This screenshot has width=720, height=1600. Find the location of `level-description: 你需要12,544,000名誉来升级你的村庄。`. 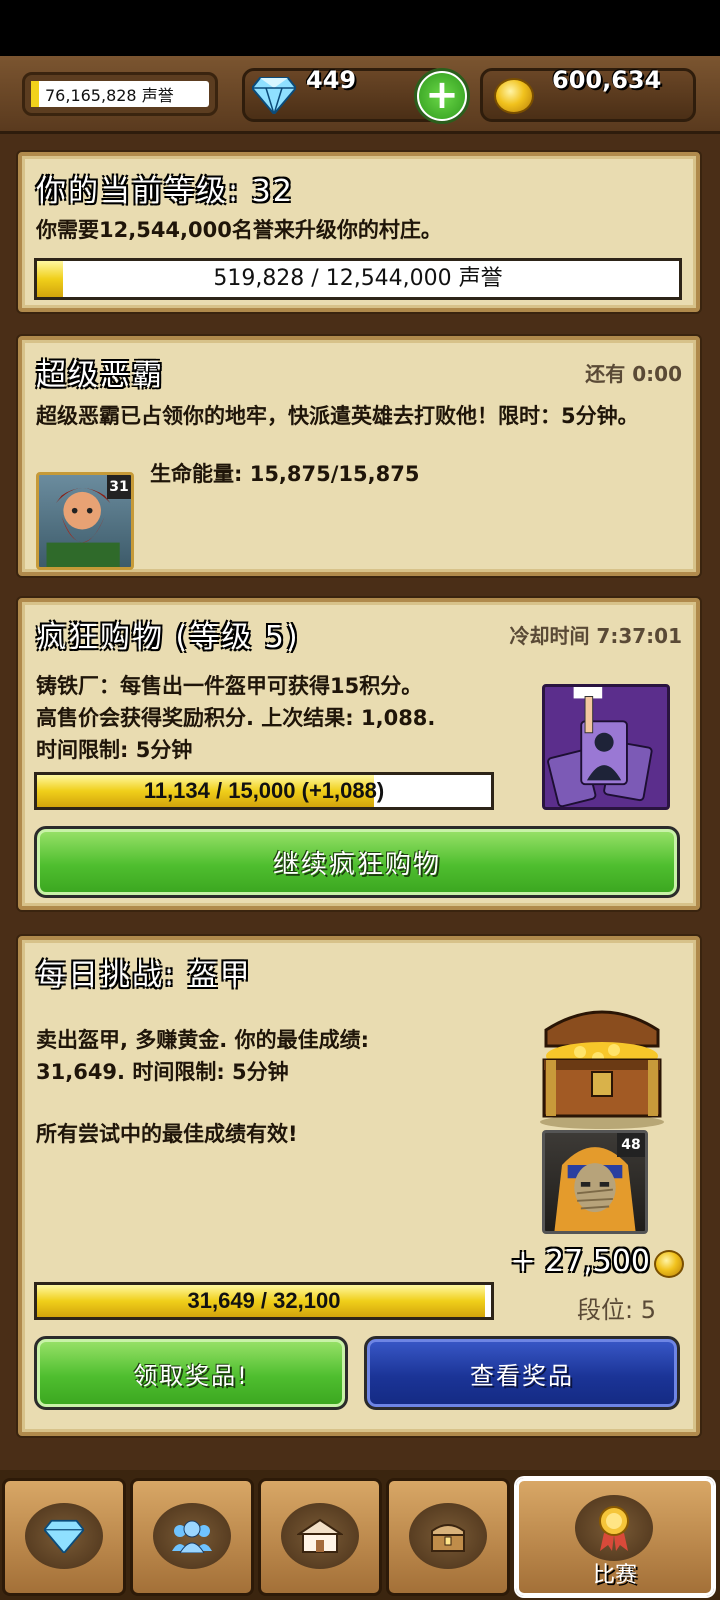

level-description: 你需要12,544,000名誉来升级你的村庄。 is located at coordinates (239, 230).